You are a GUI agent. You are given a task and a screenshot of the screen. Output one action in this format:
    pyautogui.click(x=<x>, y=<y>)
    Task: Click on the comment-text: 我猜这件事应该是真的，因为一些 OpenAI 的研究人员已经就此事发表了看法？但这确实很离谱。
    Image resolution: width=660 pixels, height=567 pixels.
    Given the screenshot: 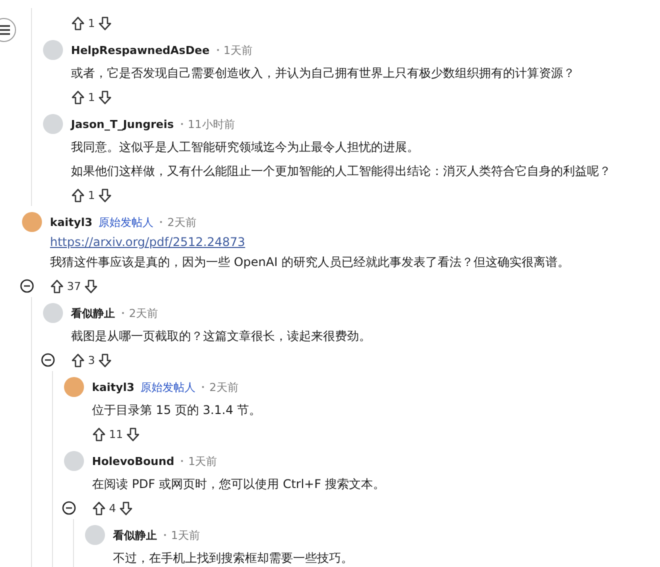 What is the action you would take?
    pyautogui.click(x=310, y=262)
    